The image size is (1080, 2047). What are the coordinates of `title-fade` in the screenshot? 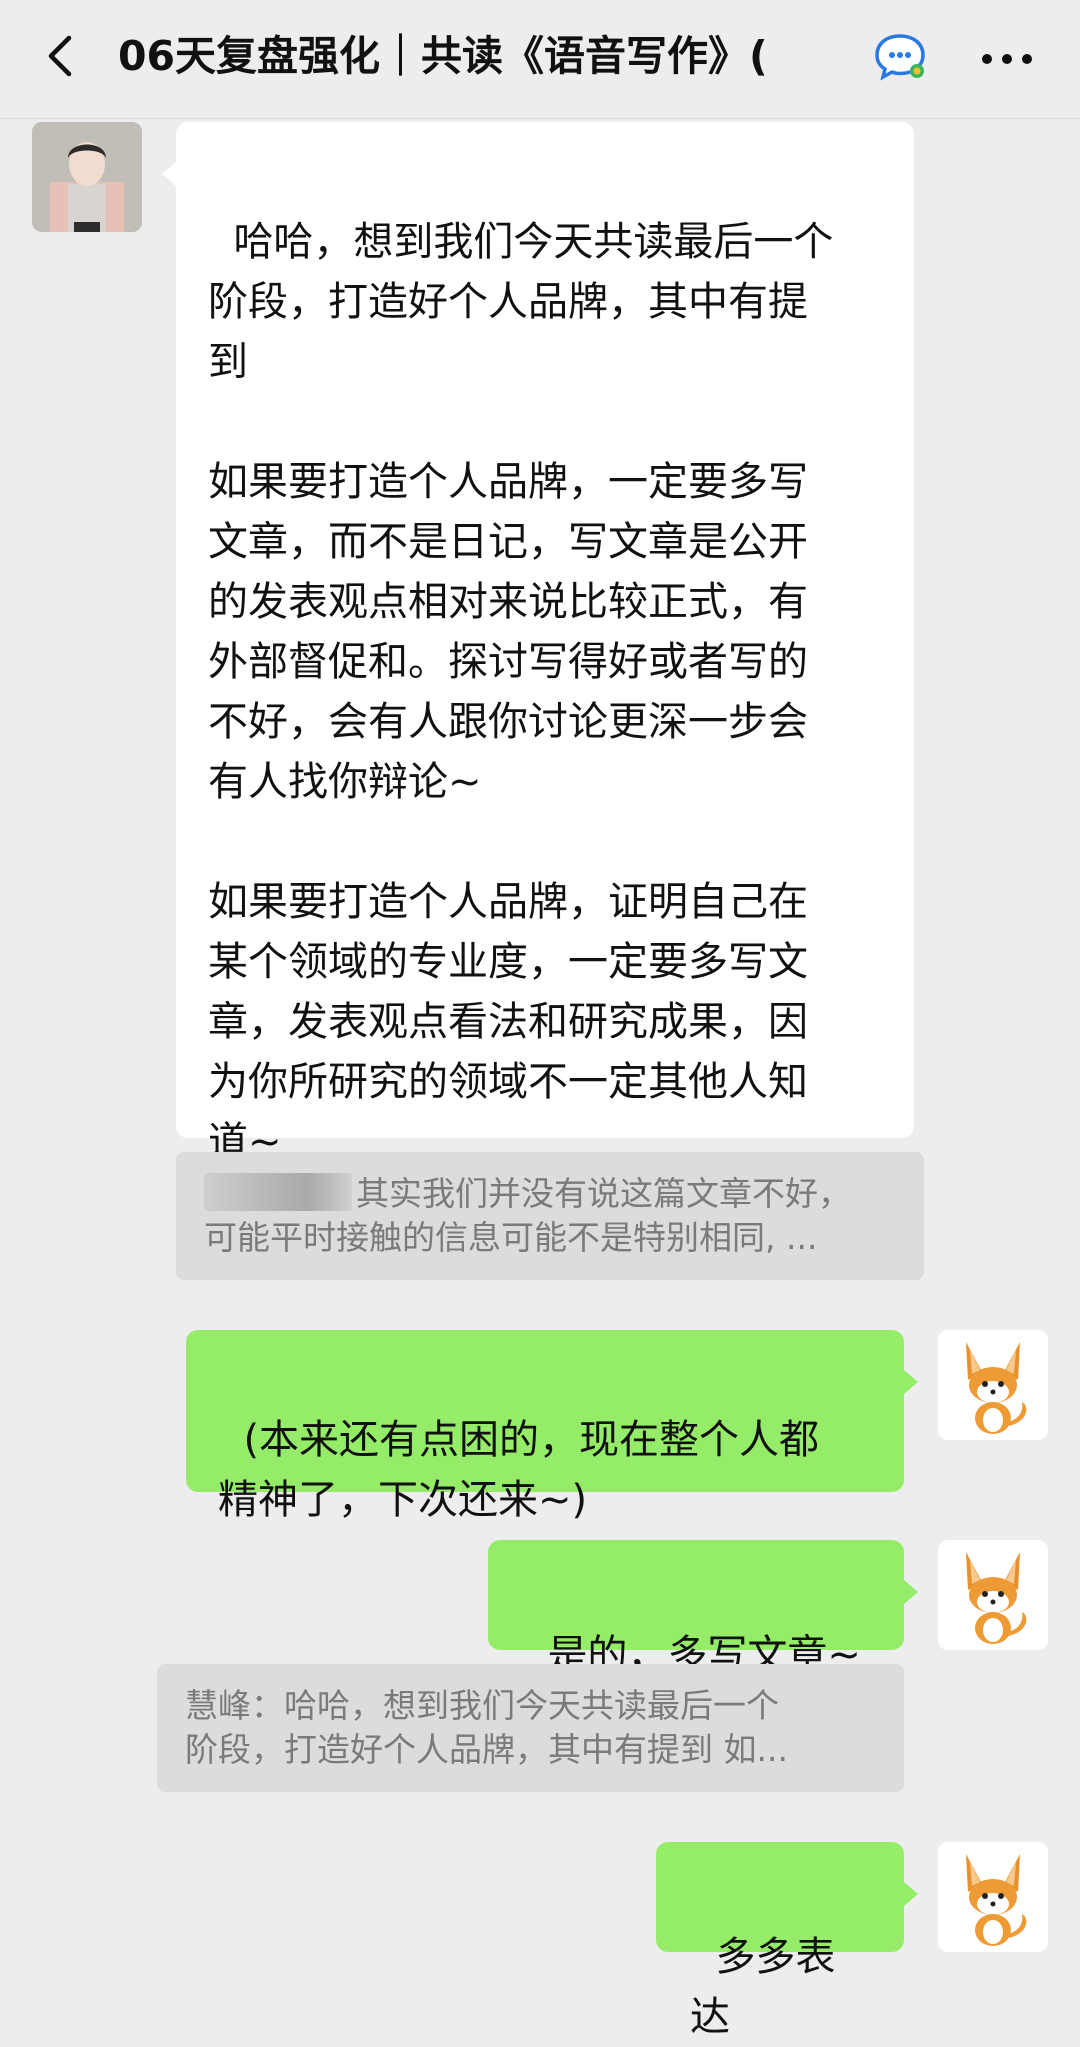 It's located at (825, 59).